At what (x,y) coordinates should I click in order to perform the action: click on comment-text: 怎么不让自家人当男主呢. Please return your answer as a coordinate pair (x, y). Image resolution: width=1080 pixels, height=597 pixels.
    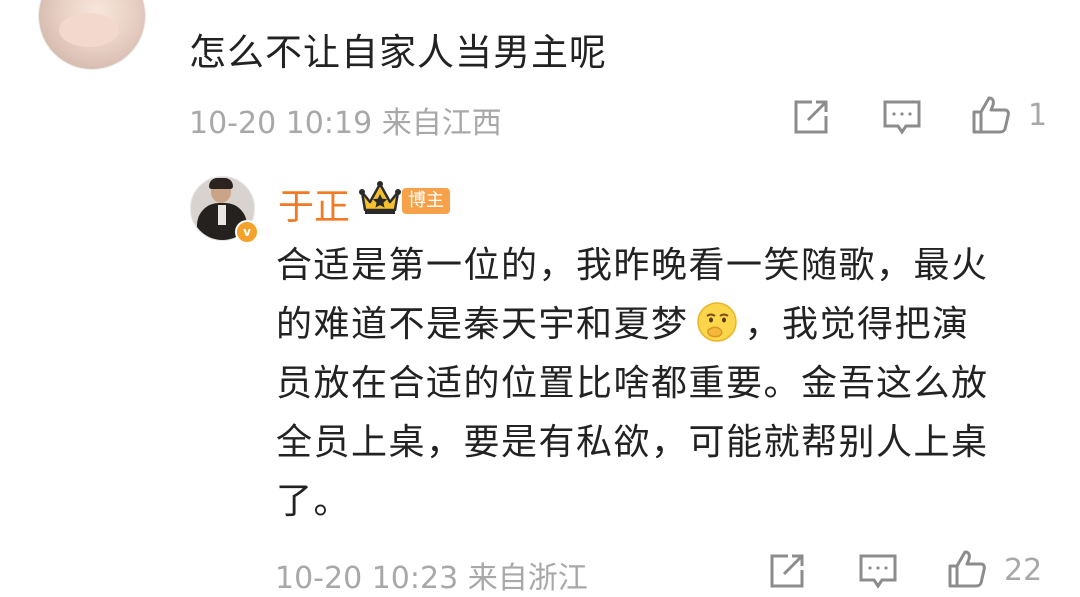
    Looking at the image, I should click on (398, 52).